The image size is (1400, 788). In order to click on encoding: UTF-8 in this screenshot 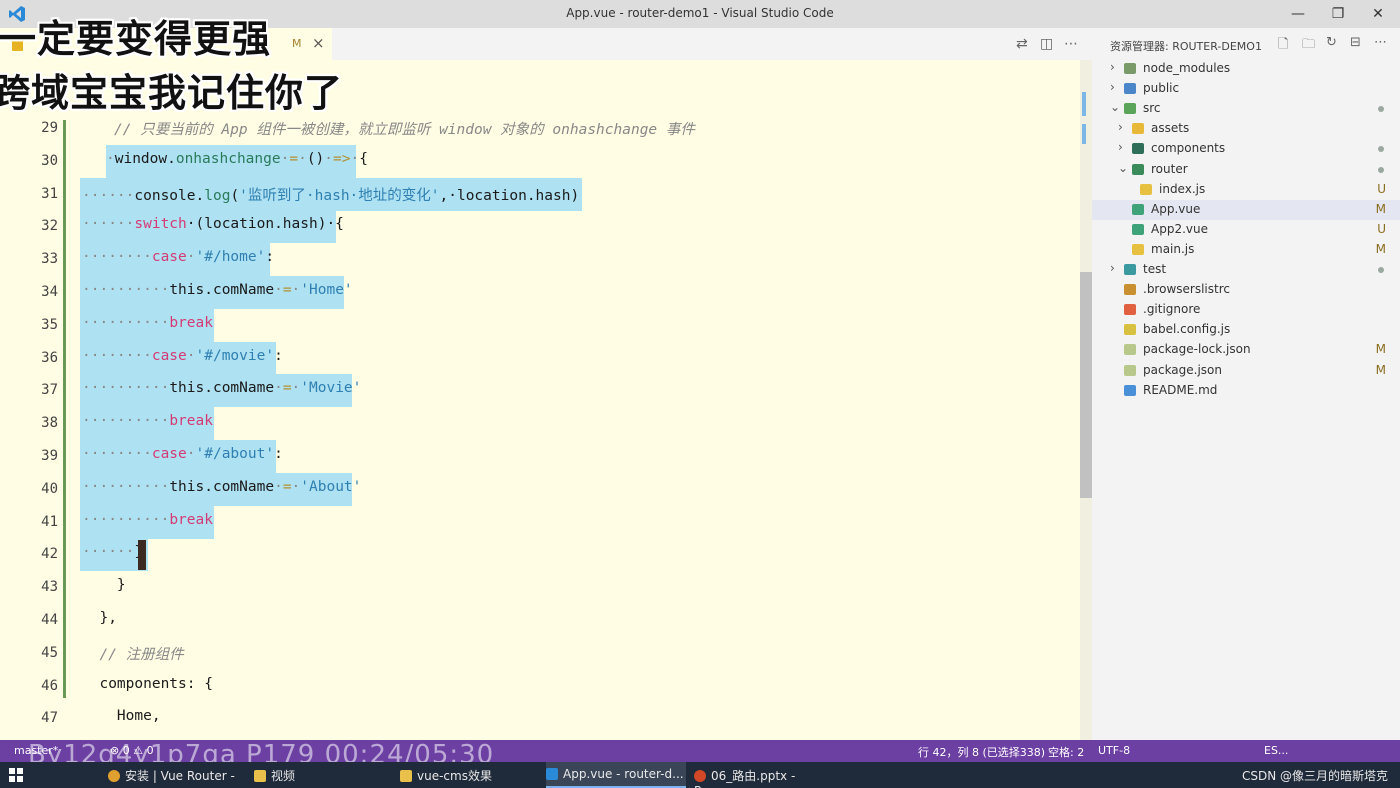, I will do `click(1114, 750)`.